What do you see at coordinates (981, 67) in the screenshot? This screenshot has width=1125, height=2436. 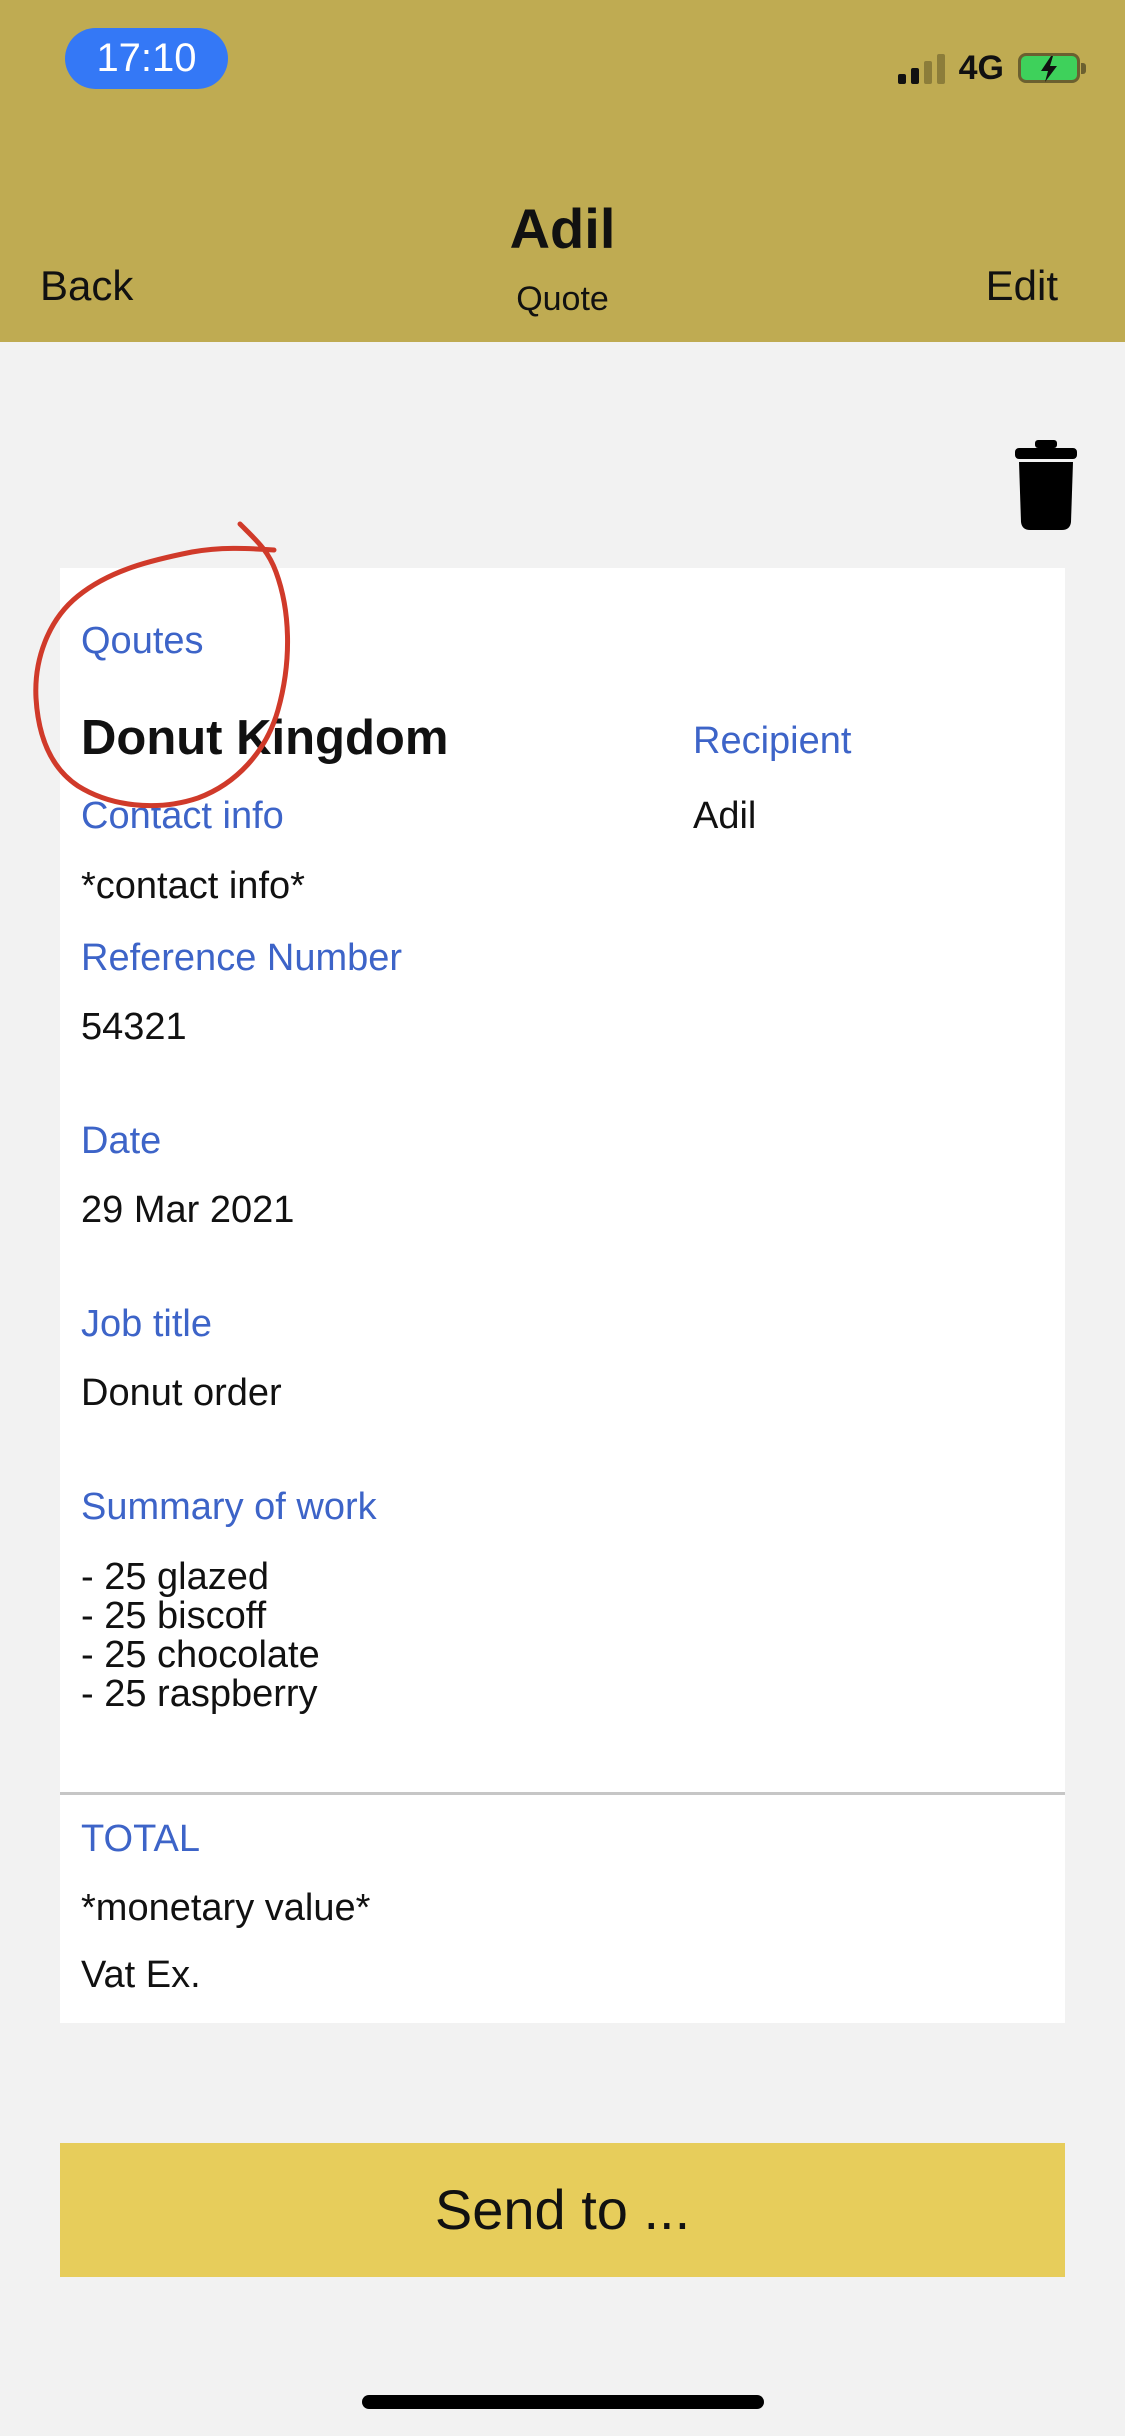 I see `network-label: 4G` at bounding box center [981, 67].